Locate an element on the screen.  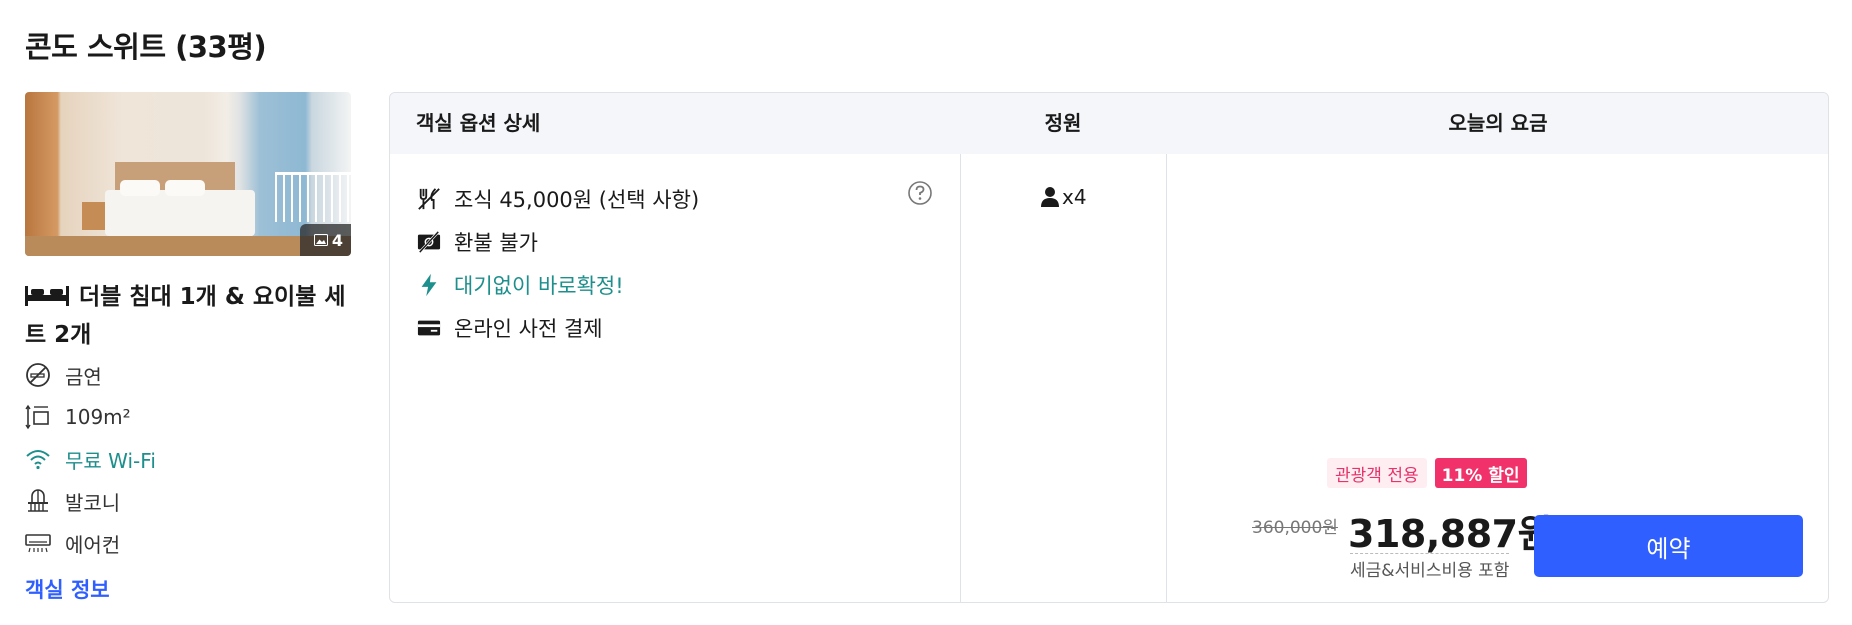
amenity-label: 무료 Wi-Fi is located at coordinates (110, 460).